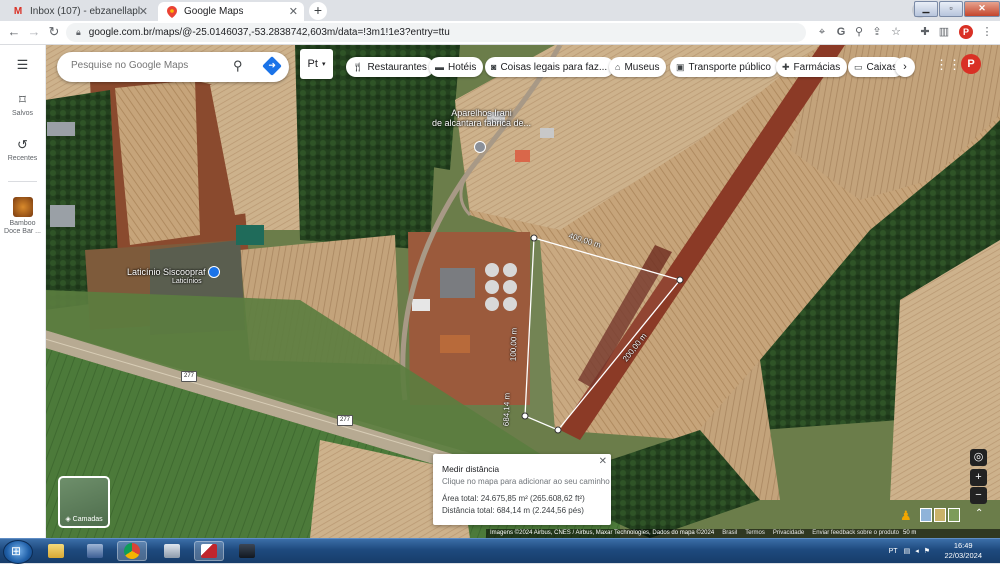  I want to click on bookmark-icon: ⌑, so click(22, 99).